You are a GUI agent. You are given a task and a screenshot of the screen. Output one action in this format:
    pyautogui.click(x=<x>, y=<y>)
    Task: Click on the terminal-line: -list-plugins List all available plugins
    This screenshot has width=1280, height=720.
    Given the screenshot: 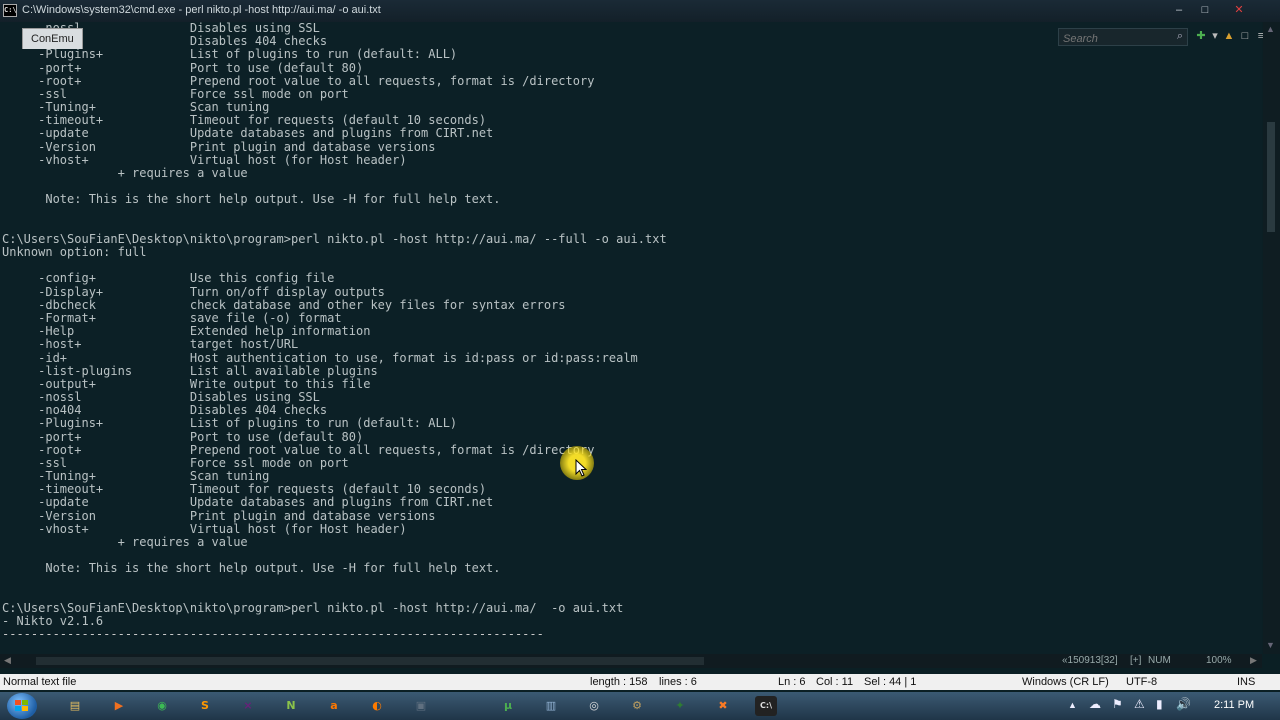 What is the action you would take?
    pyautogui.click(x=190, y=370)
    